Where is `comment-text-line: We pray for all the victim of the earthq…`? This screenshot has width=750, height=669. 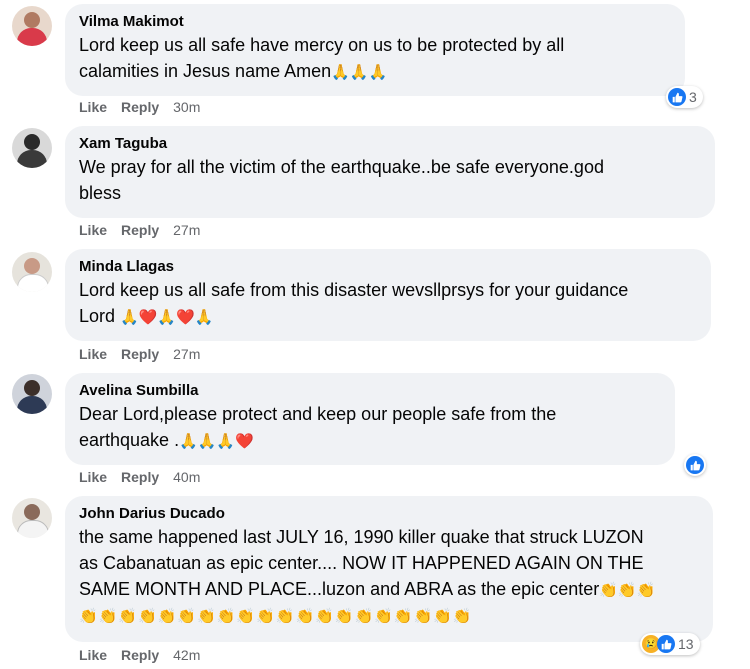
comment-text-line: We pray for all the victim of the earthq… is located at coordinates (341, 167).